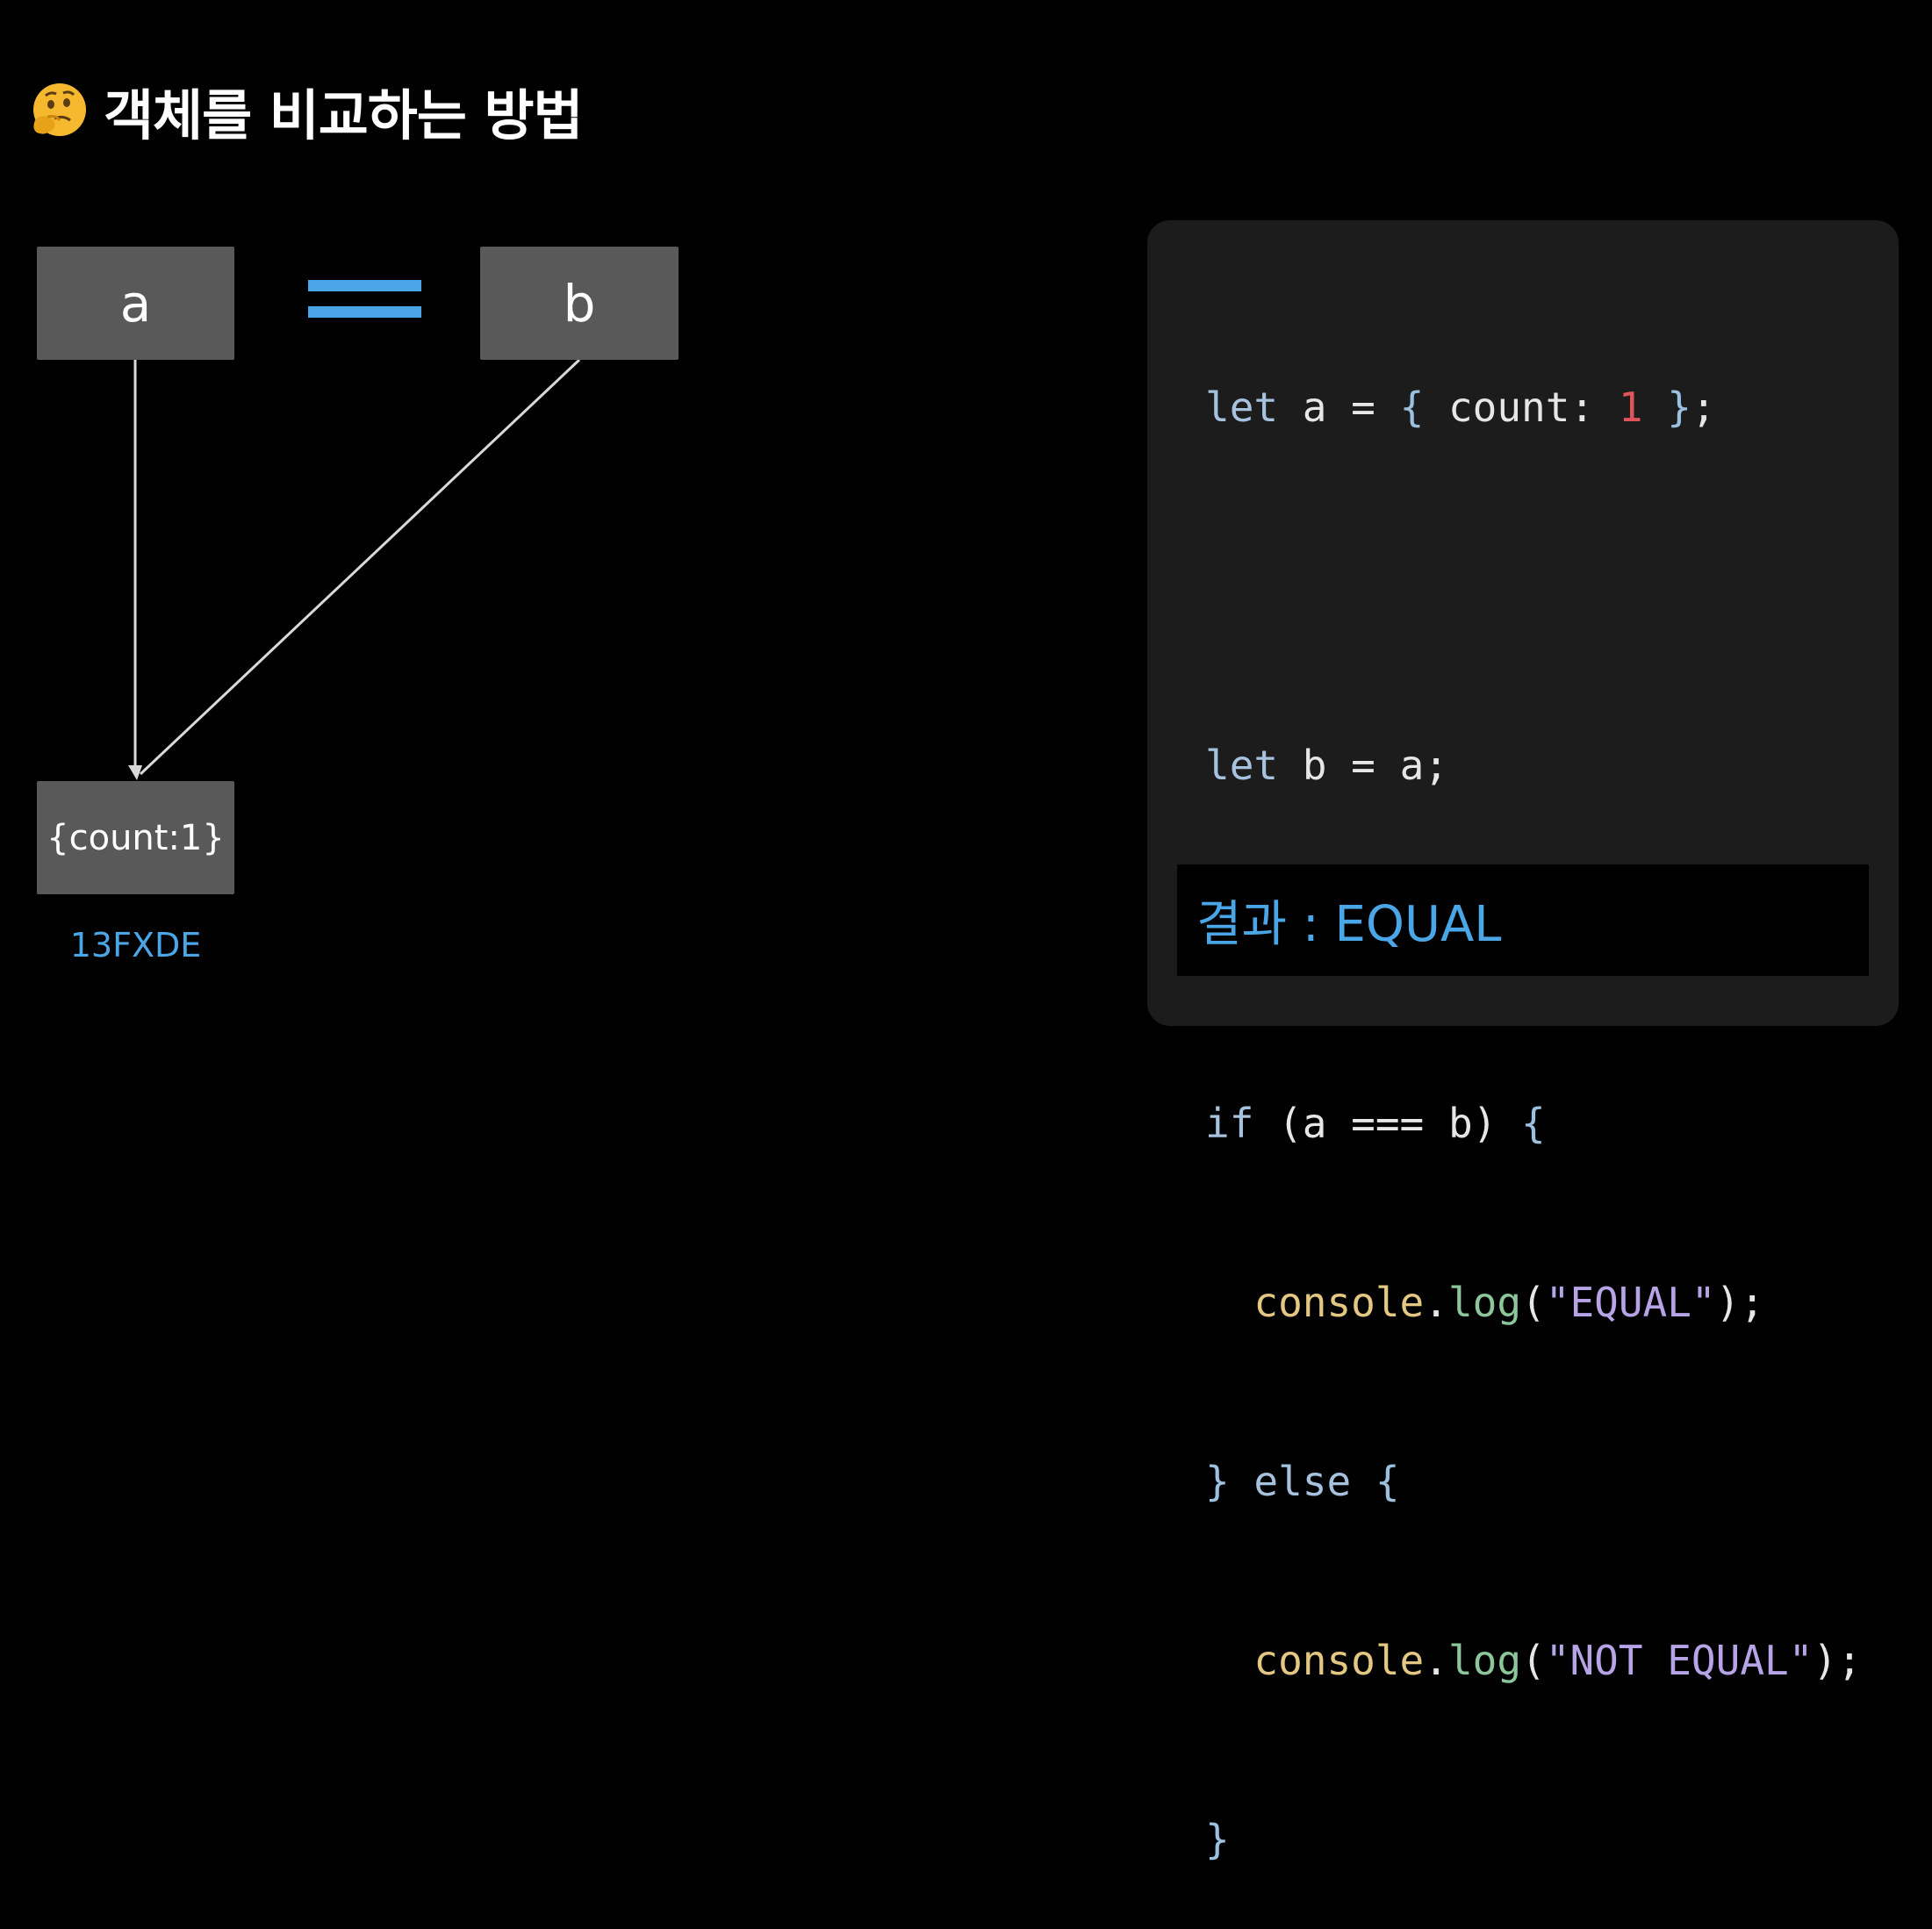  What do you see at coordinates (1326, 765) in the screenshot?
I see `code-line-3: let b = a;` at bounding box center [1326, 765].